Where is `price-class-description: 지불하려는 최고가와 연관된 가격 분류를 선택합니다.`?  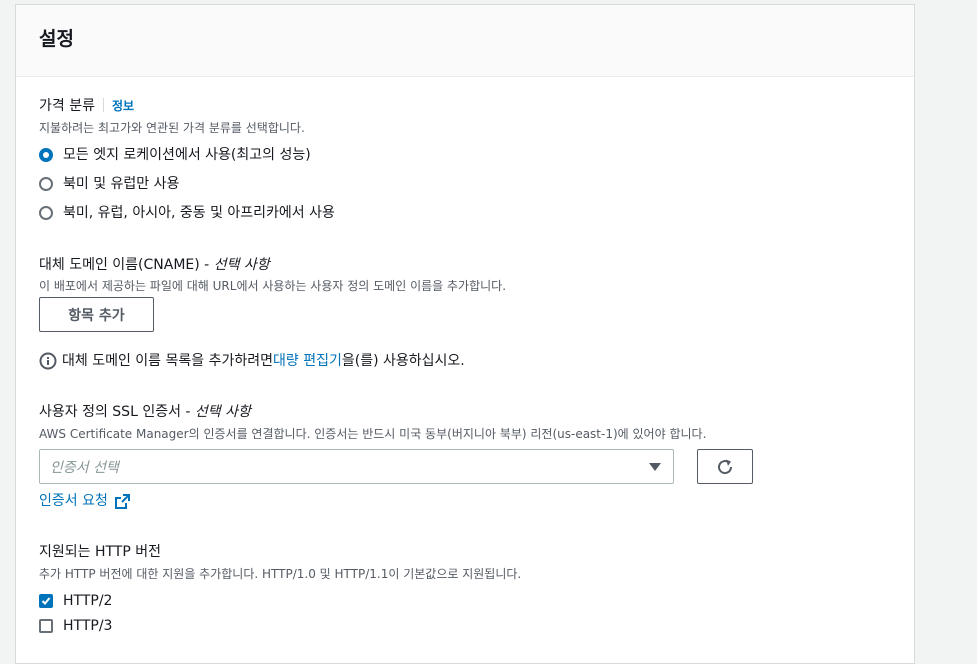
price-class-description: 지불하려는 최고가와 연관된 가격 분류를 선택합니다. is located at coordinates (172, 128).